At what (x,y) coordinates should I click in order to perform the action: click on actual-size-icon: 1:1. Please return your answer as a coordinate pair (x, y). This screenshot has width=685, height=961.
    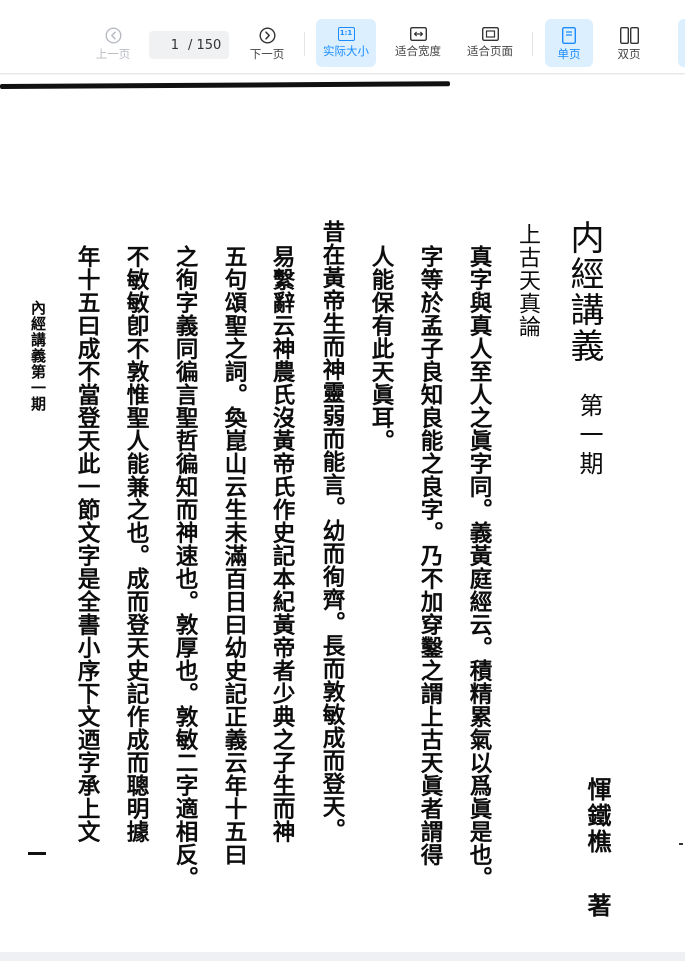
    Looking at the image, I should click on (346, 34).